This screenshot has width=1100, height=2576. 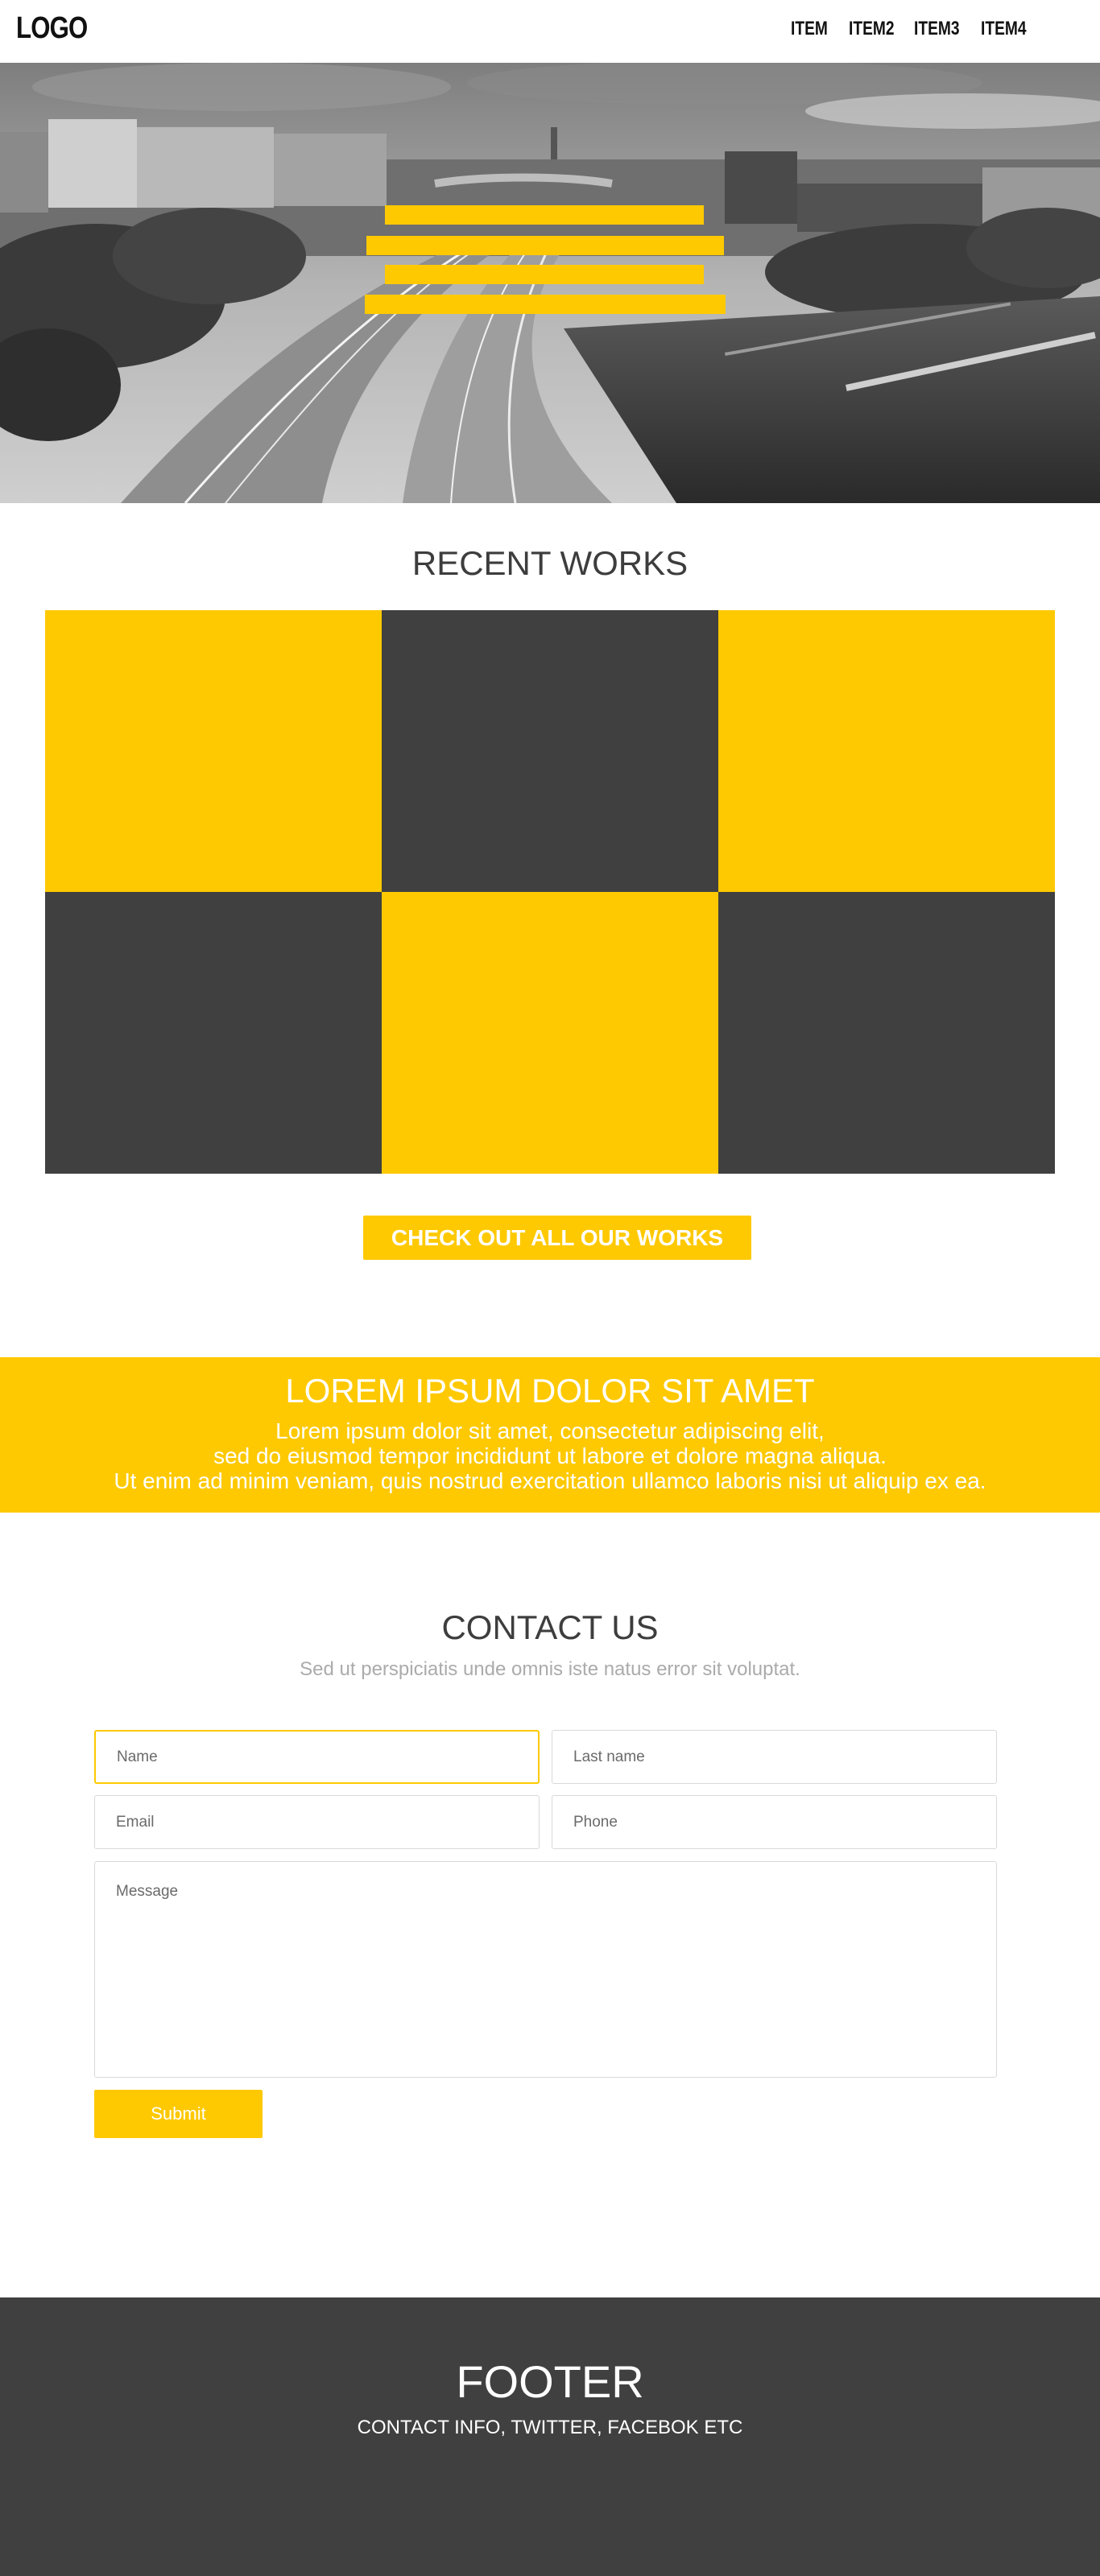 I want to click on nav-item-4: ITEM4, so click(x=1004, y=29).